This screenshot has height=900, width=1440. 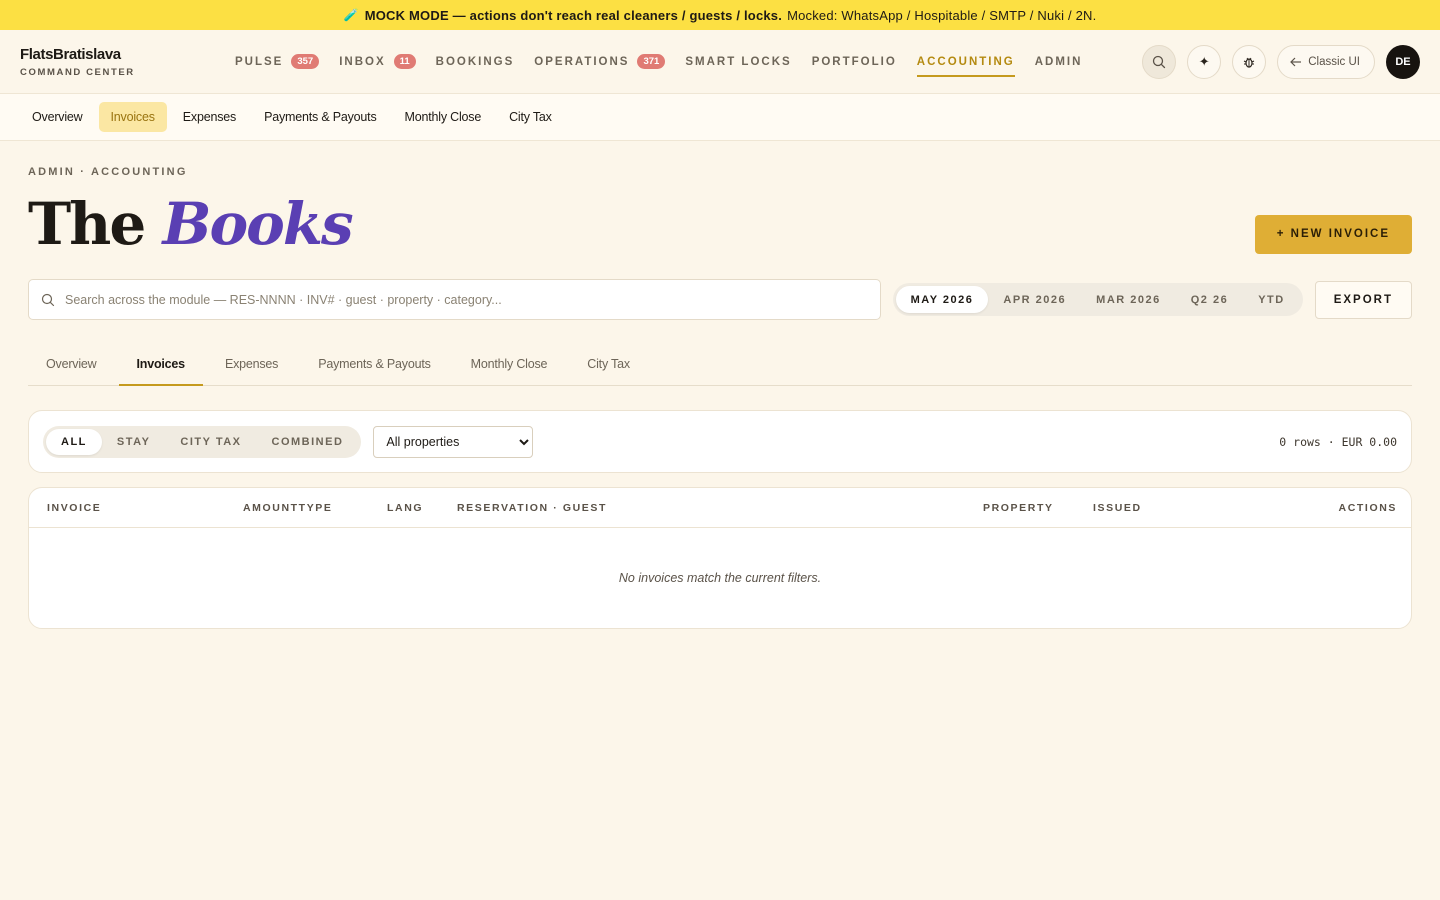 What do you see at coordinates (362, 61) in the screenshot?
I see `nav-item-label: INBOX` at bounding box center [362, 61].